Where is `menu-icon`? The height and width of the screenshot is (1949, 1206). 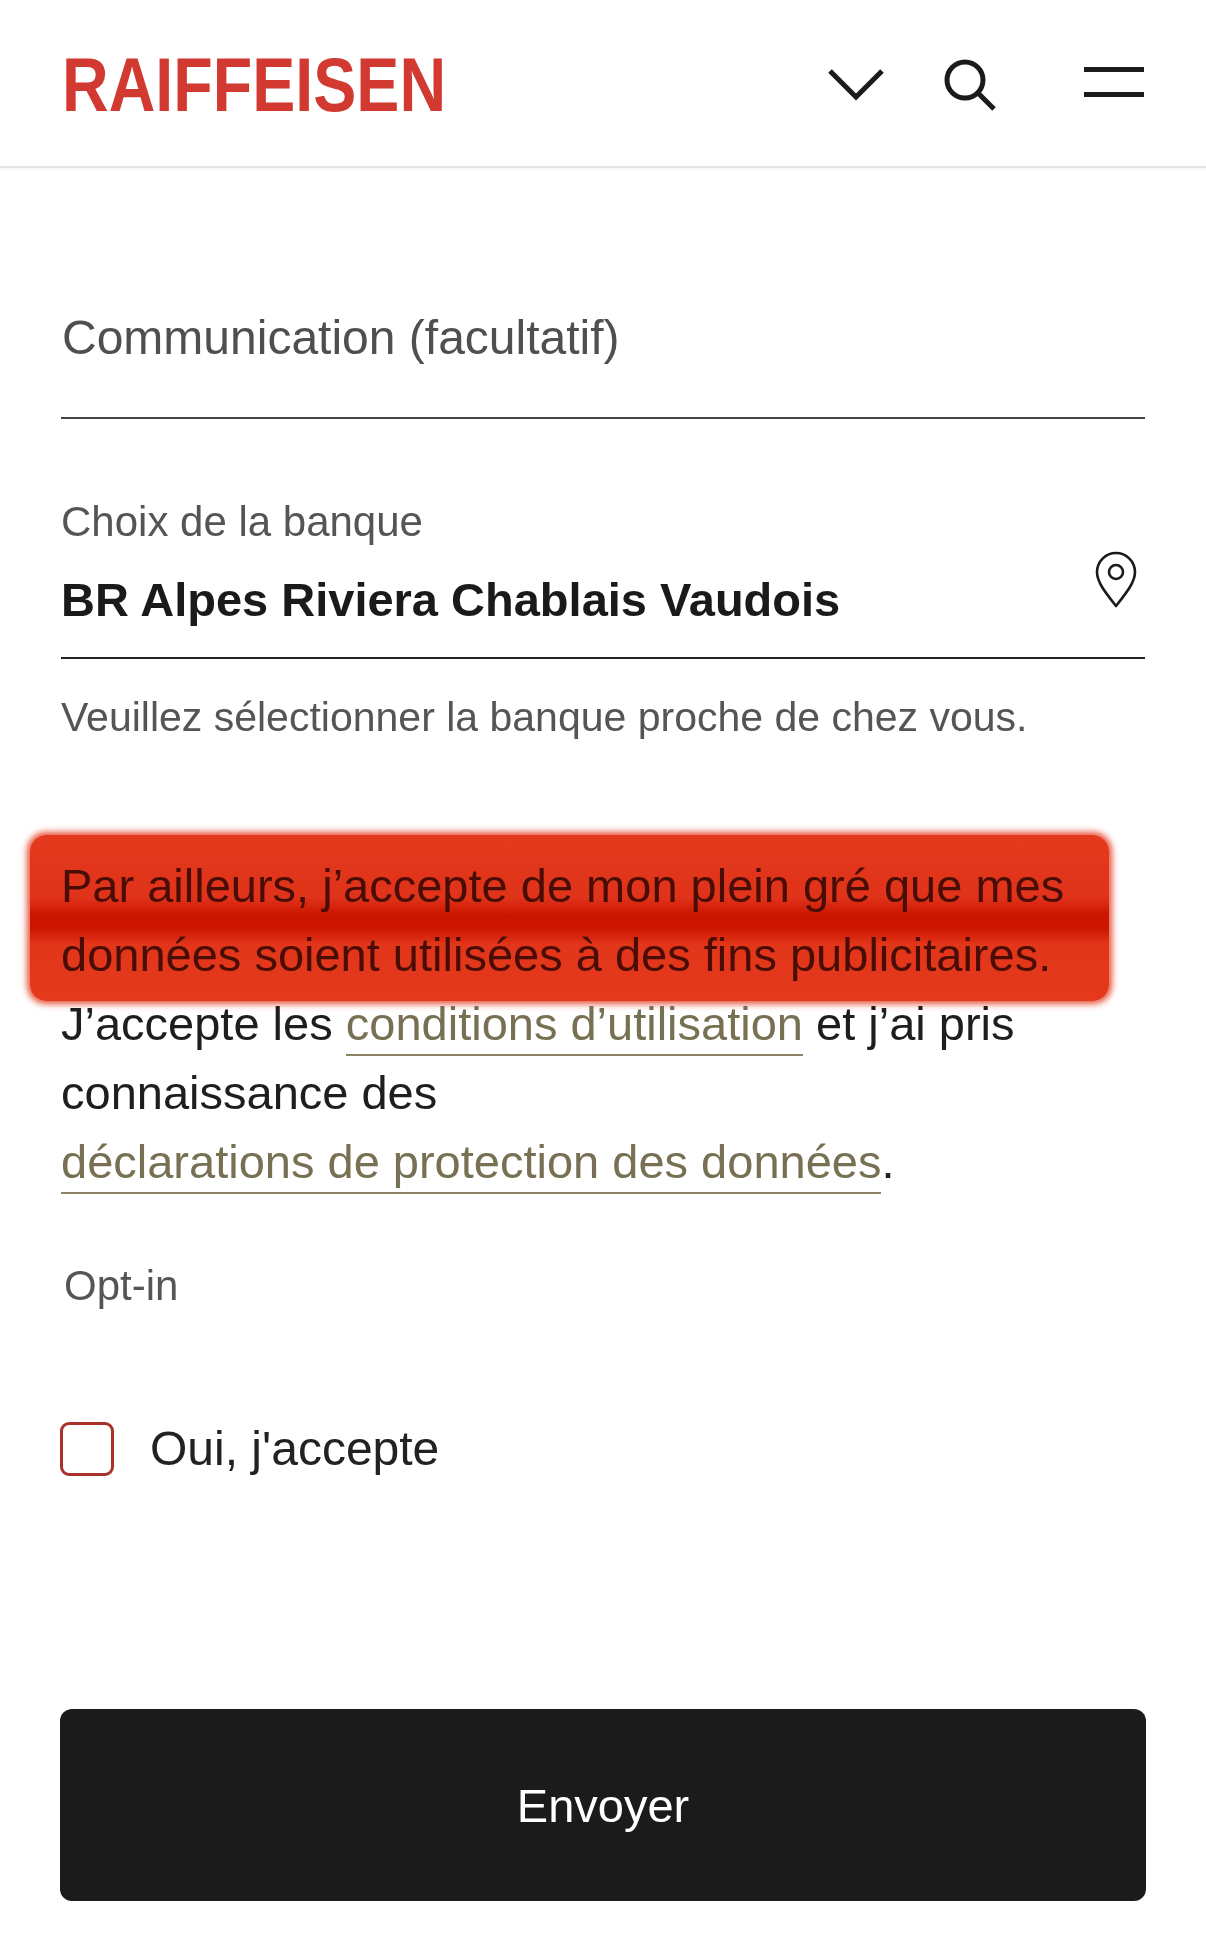
menu-icon is located at coordinates (1114, 82).